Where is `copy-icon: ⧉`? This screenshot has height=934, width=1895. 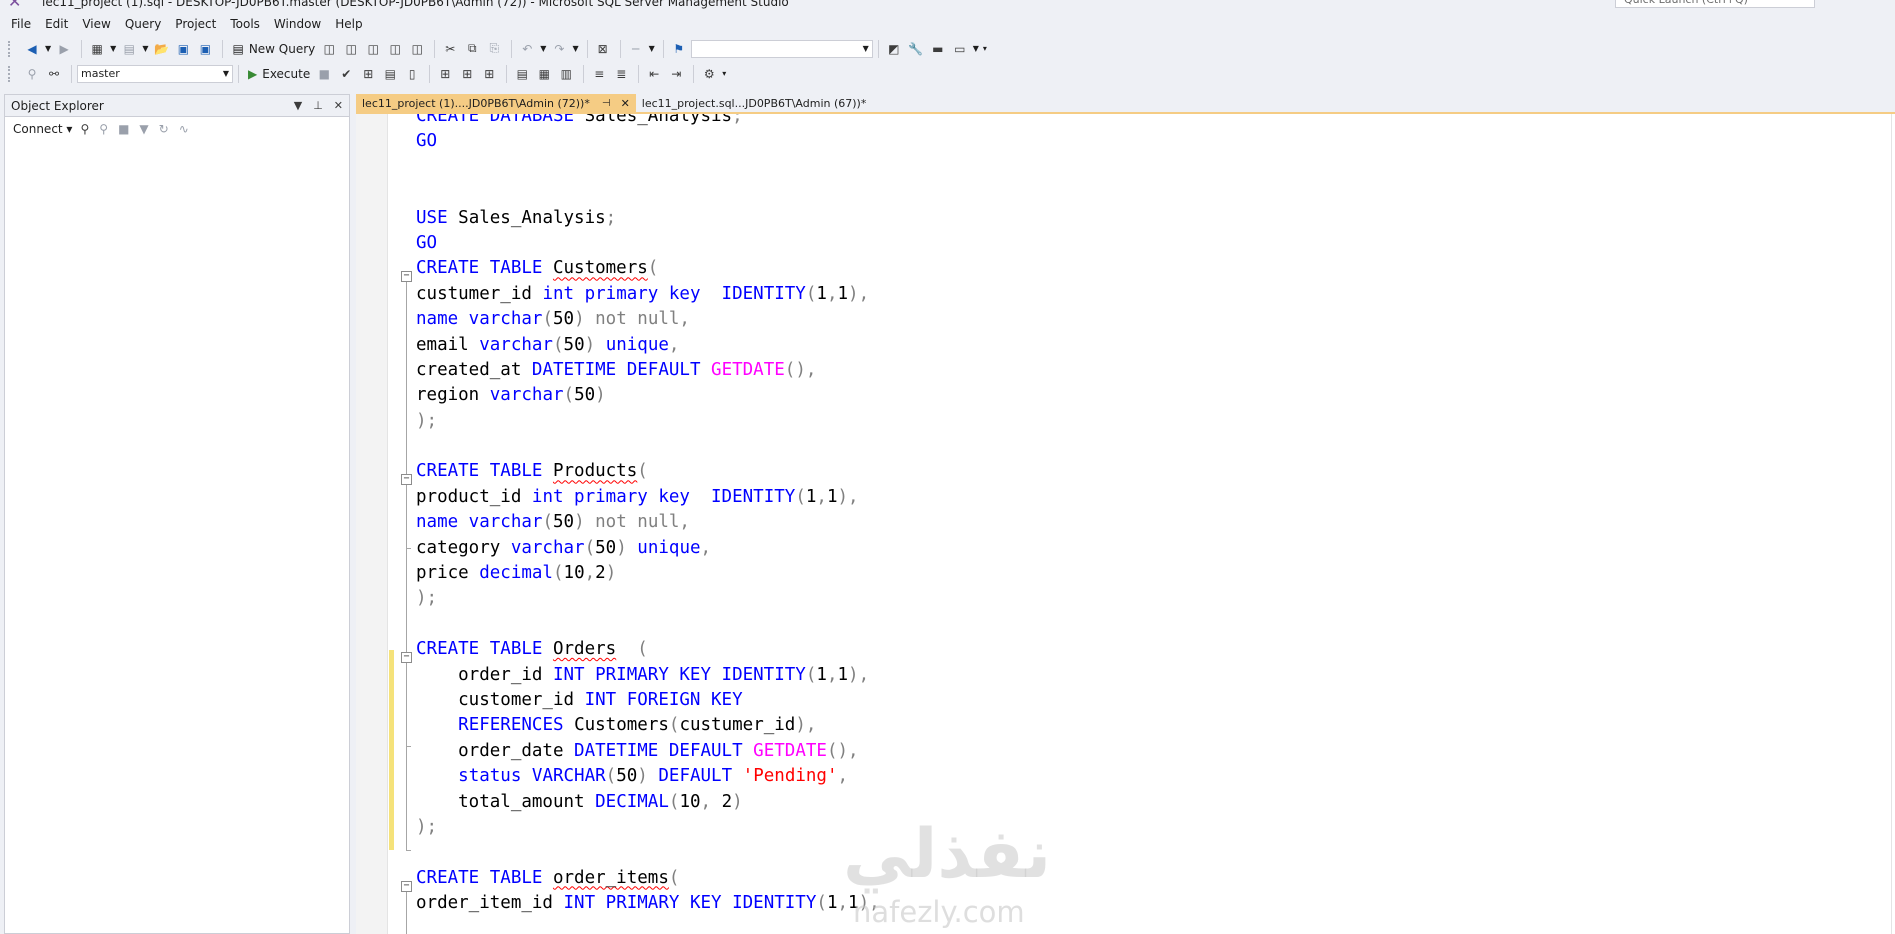 copy-icon: ⧉ is located at coordinates (472, 49).